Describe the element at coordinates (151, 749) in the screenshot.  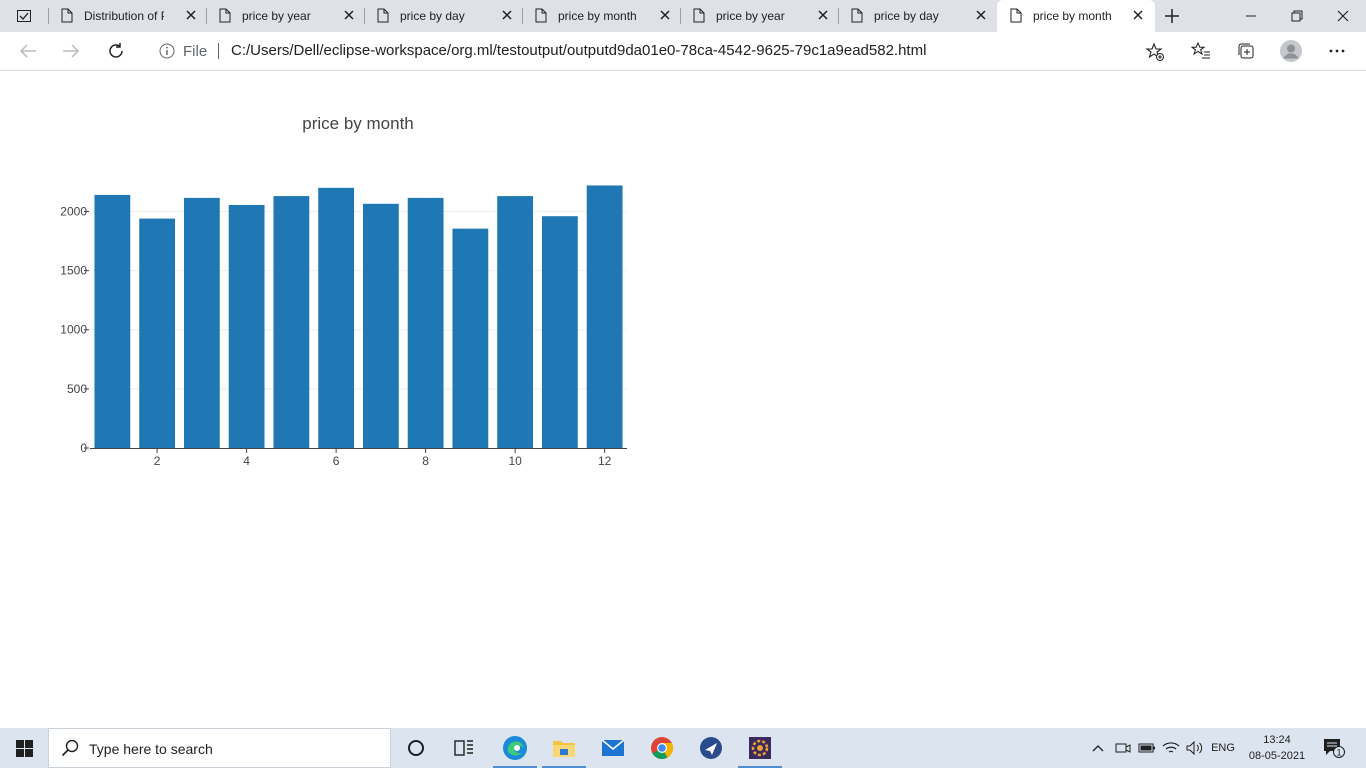
I see `search-placeholder: Type here to search` at that location.